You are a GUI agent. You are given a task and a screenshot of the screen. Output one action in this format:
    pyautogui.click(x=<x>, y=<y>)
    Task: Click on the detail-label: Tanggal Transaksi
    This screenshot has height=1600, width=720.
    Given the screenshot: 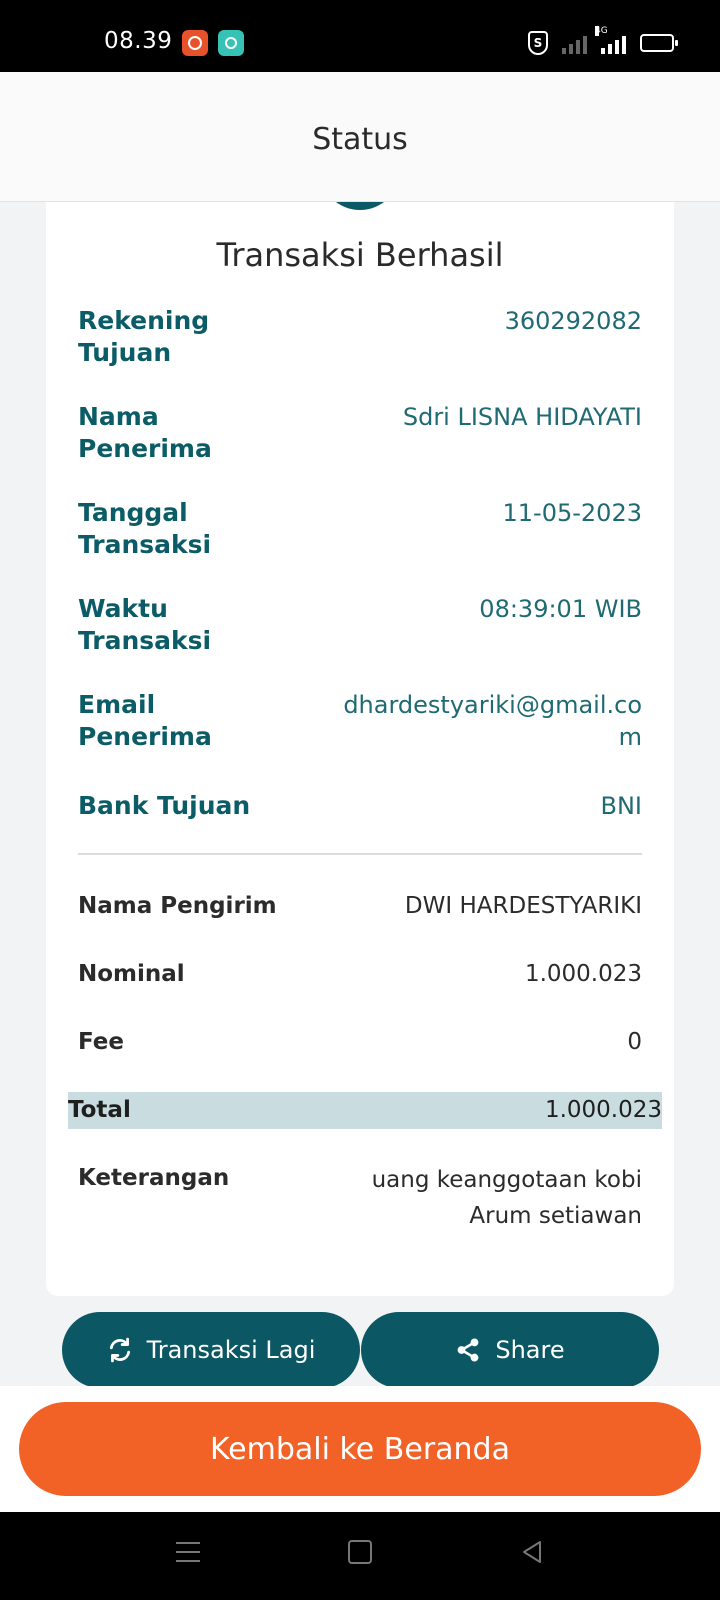 What is the action you would take?
    pyautogui.click(x=145, y=528)
    